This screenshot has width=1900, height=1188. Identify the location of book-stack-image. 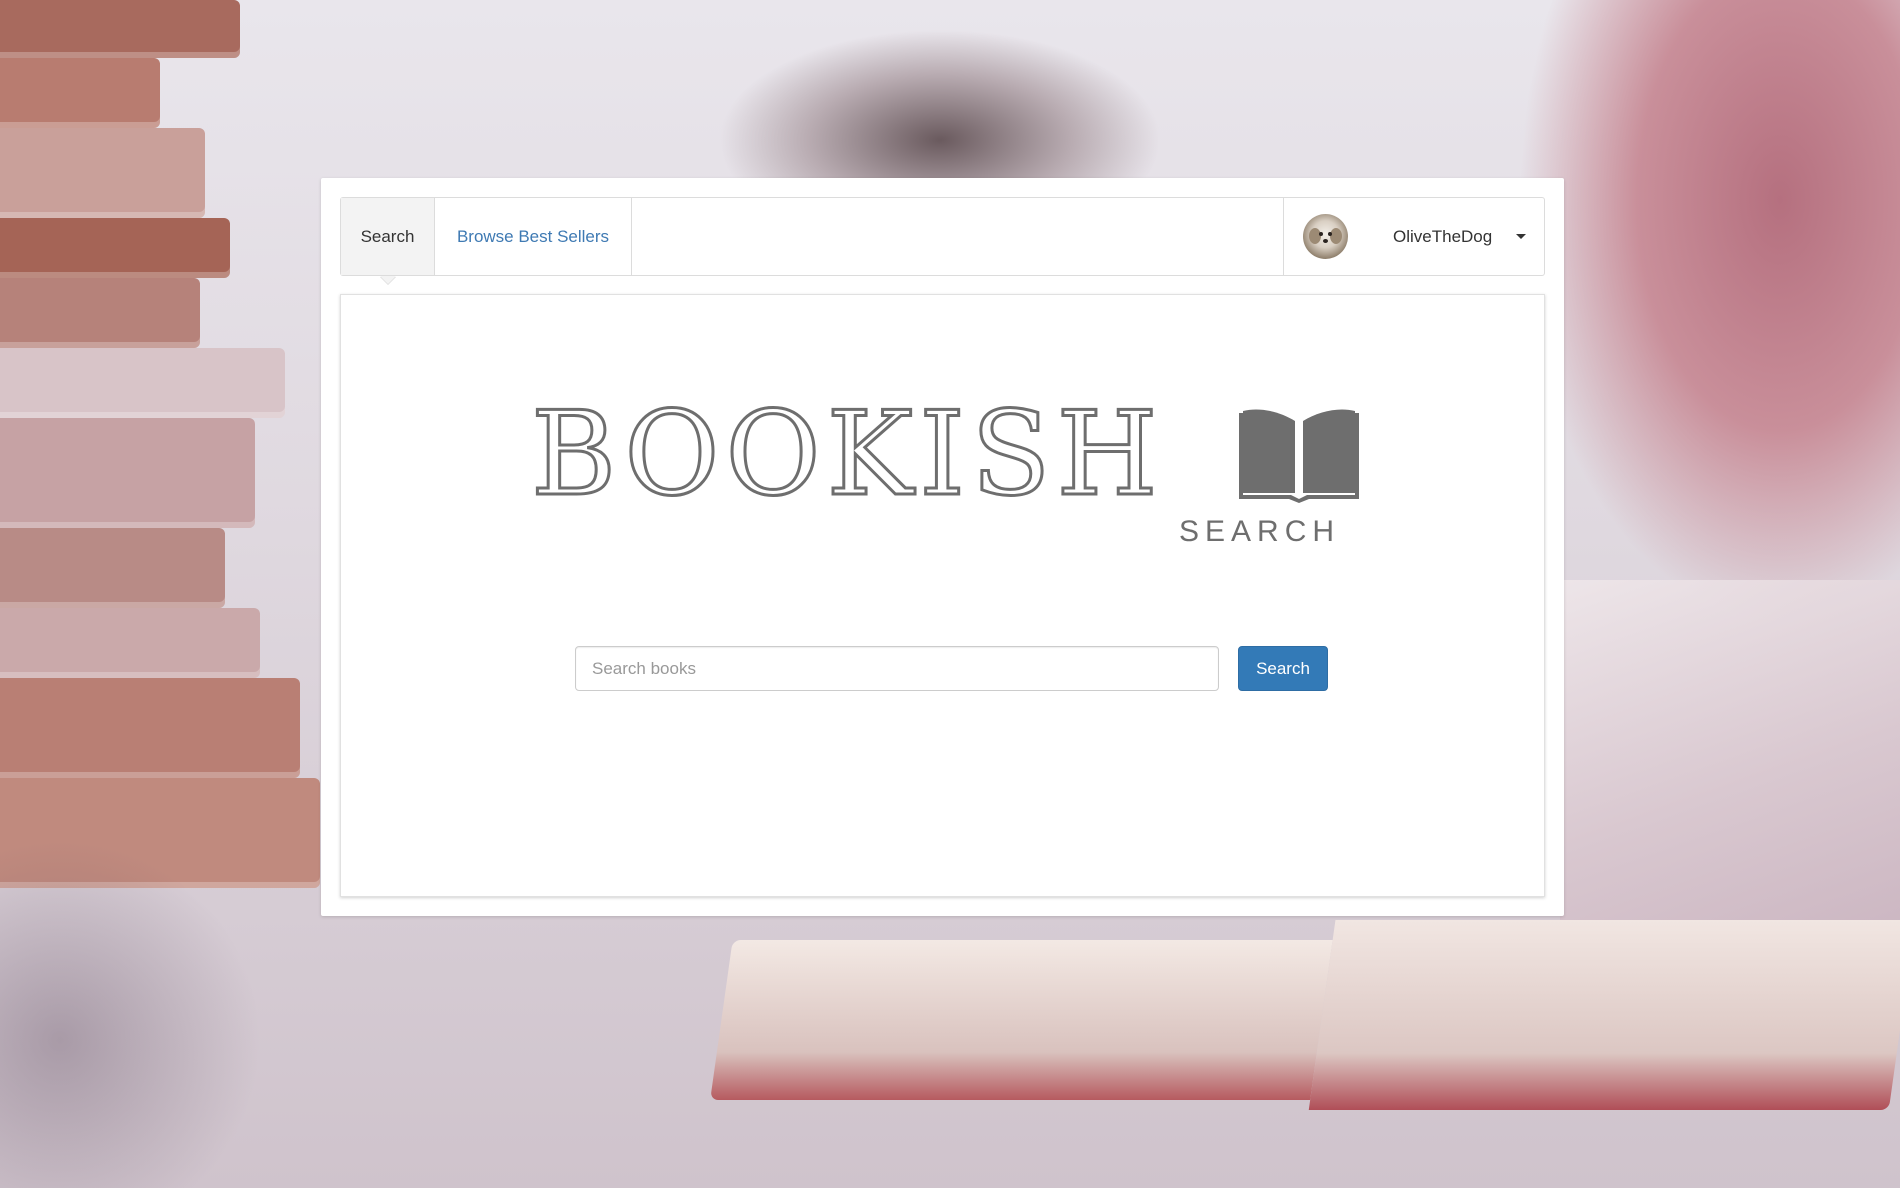
(160, 450).